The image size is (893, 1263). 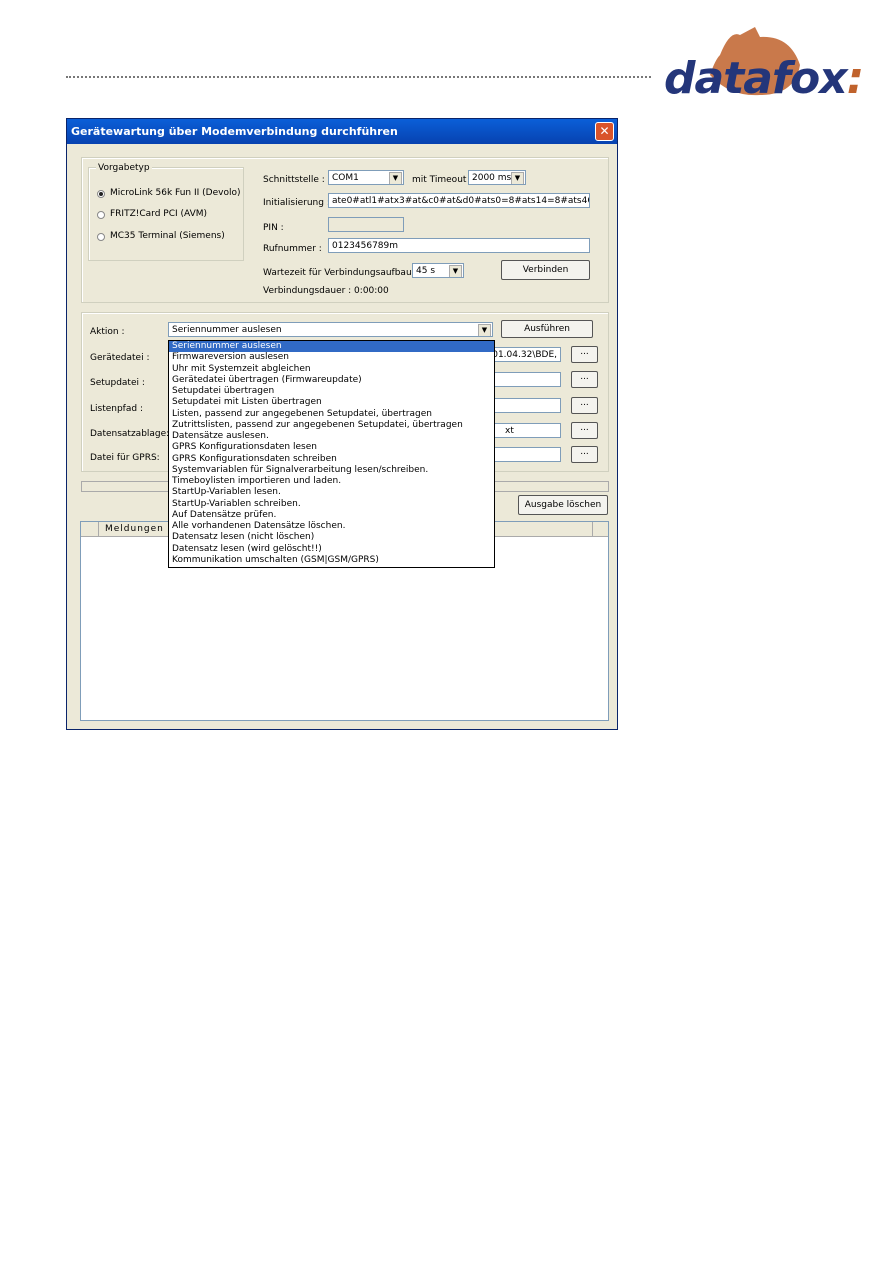 What do you see at coordinates (330, 329) in the screenshot?
I see `aktion-select: Seriennummer auslesen ▼` at bounding box center [330, 329].